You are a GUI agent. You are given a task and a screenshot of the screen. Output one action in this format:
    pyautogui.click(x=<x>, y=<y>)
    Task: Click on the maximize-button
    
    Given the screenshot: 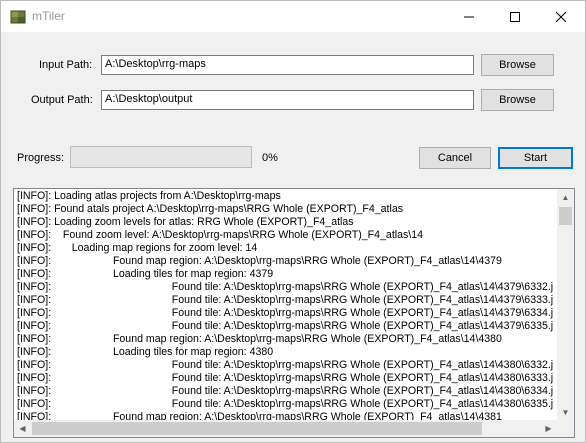 What is the action you would take?
    pyautogui.click(x=515, y=16)
    